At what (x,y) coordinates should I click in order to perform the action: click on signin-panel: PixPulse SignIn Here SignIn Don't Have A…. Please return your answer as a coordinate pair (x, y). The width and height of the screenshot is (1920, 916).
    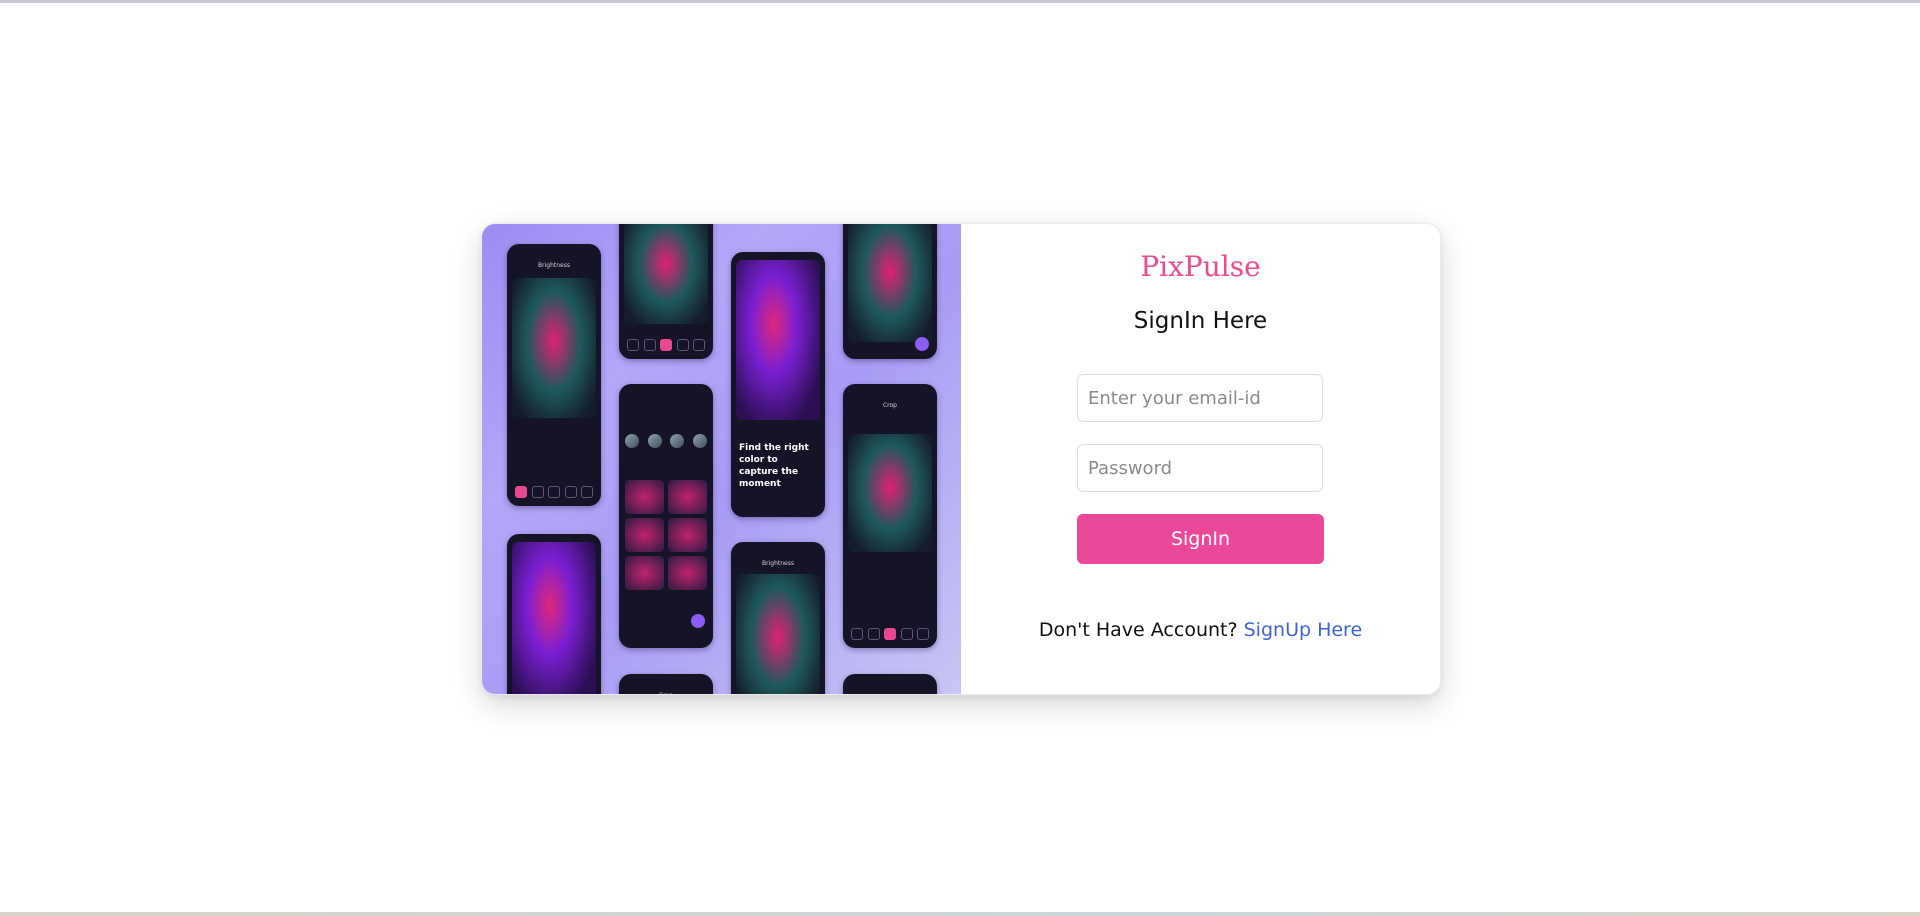
    Looking at the image, I should click on (1200, 459).